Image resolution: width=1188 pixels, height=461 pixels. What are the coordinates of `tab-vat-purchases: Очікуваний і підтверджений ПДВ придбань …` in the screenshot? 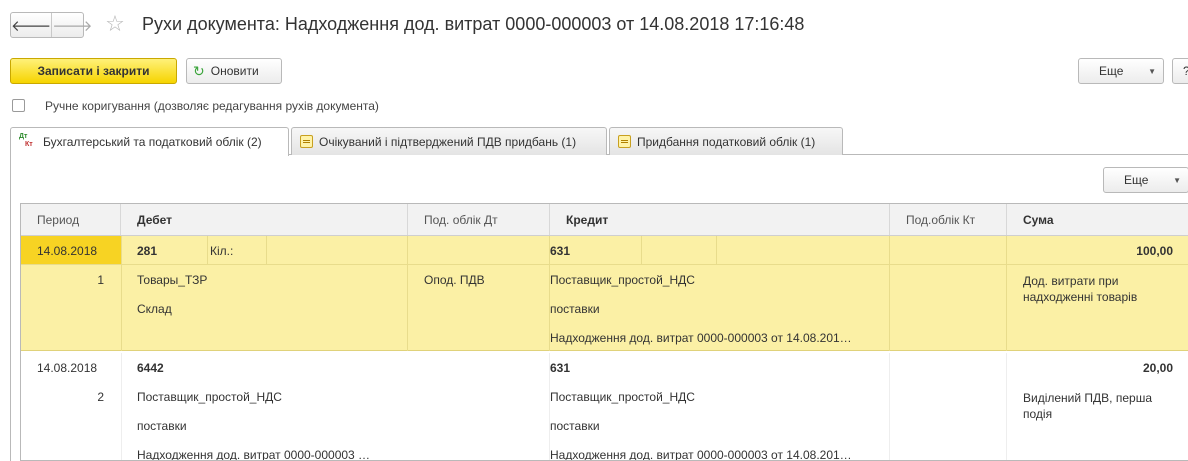 It's located at (449, 141).